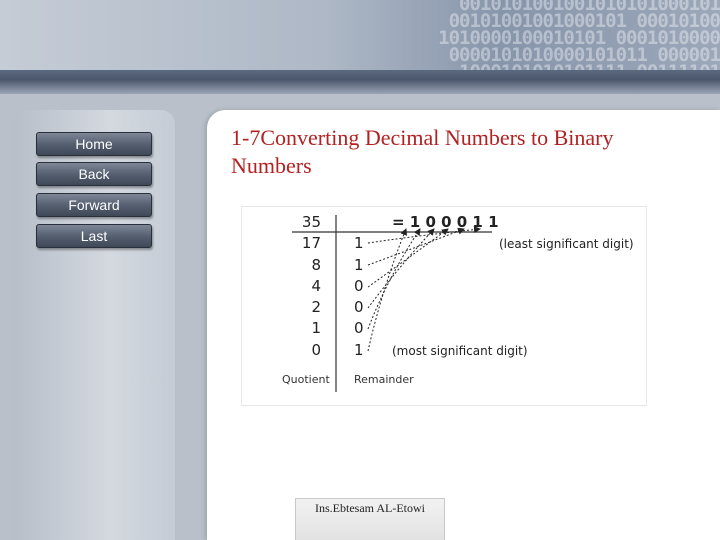 The height and width of the screenshot is (540, 720). What do you see at coordinates (360, 82) in the screenshot?
I see `banner-stripe` at bounding box center [360, 82].